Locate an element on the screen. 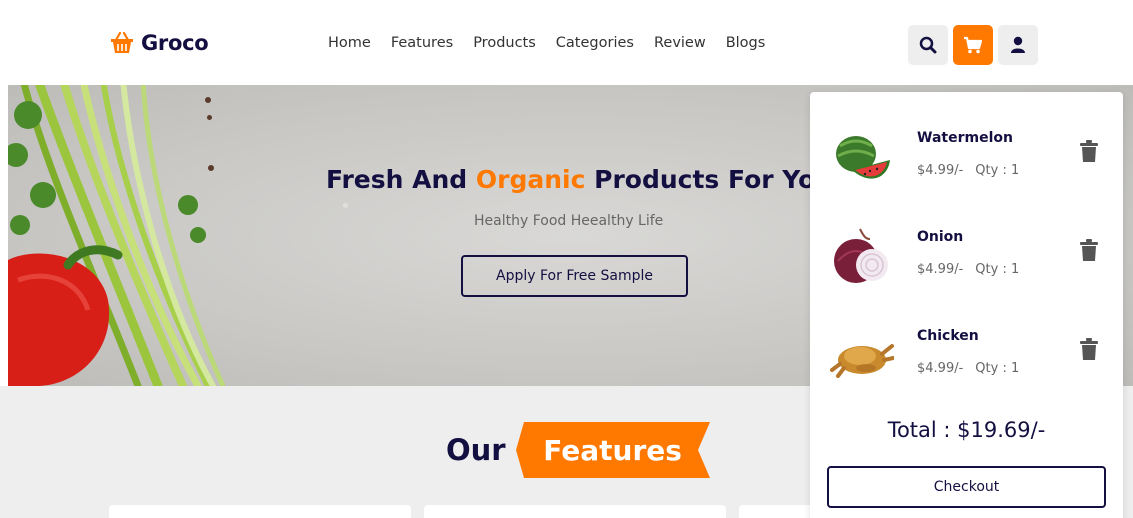  cart-total: Total : $19.69/- is located at coordinates (966, 430).